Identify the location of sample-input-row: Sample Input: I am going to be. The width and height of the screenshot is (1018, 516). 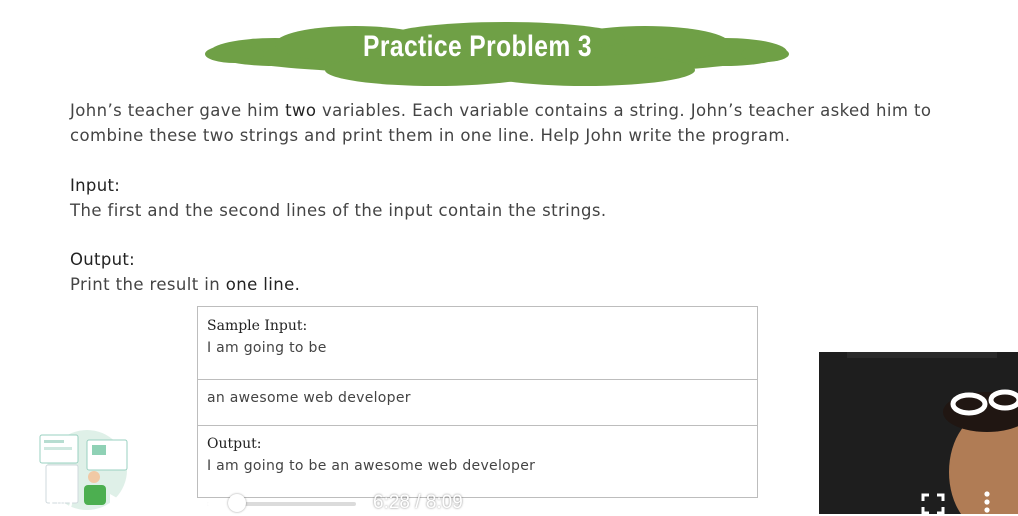
(477, 343).